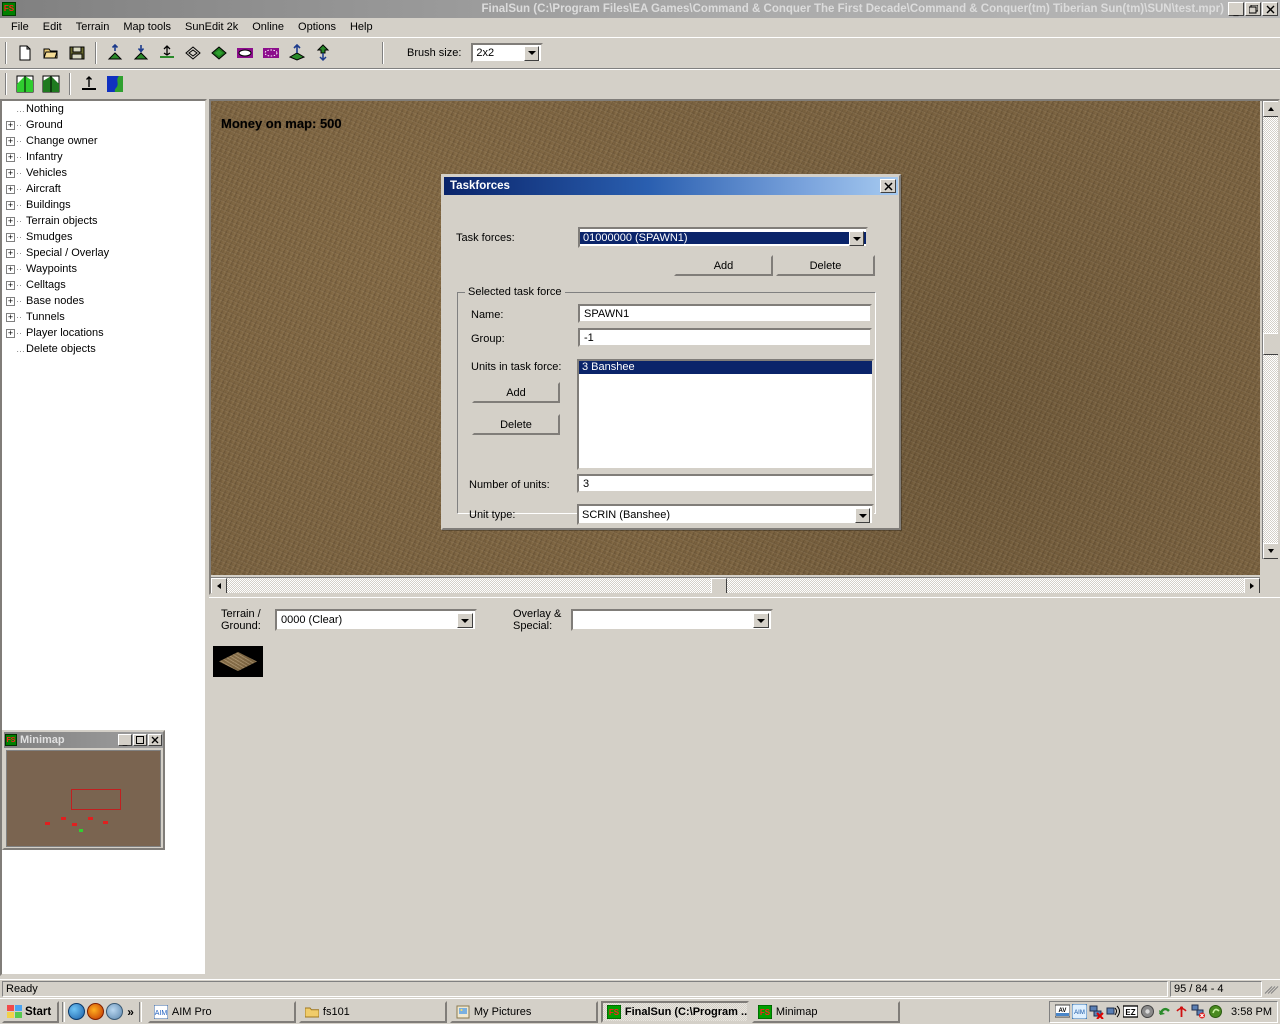  What do you see at coordinates (103, 141) in the screenshot?
I see `tree-item-change-owner: + ·· Change owner` at bounding box center [103, 141].